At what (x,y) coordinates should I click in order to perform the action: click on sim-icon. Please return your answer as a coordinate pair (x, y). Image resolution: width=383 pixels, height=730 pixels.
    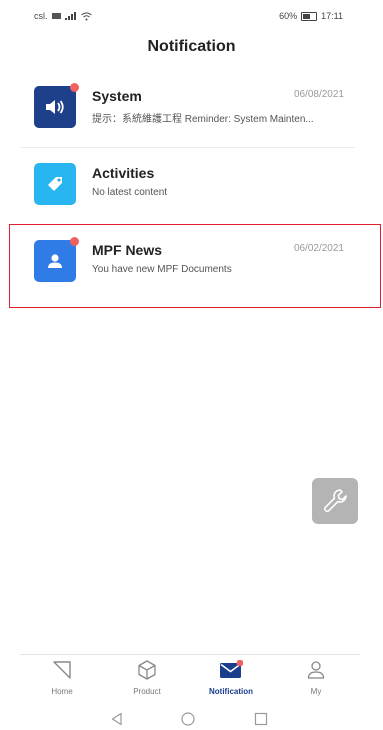
    Looking at the image, I should click on (56, 16).